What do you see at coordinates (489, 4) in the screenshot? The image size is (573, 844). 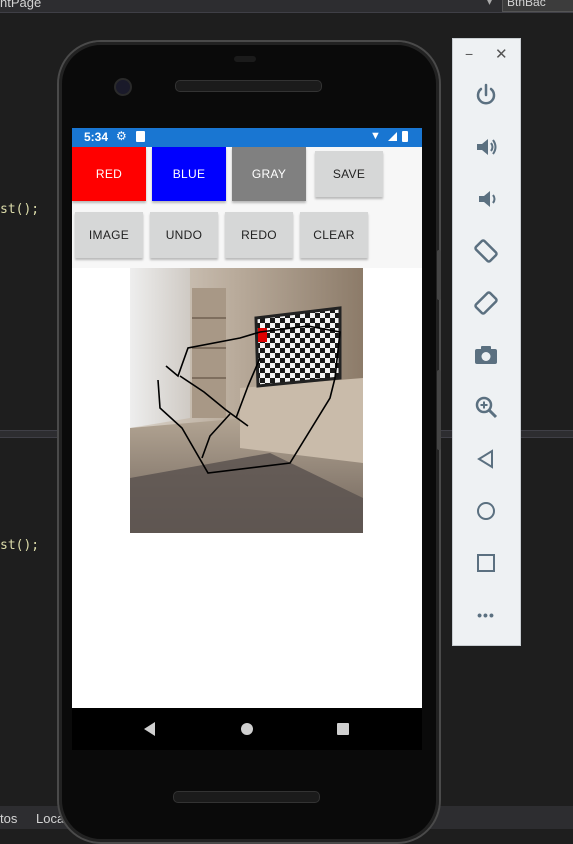 I see `chevron-down-icon: ▾` at bounding box center [489, 4].